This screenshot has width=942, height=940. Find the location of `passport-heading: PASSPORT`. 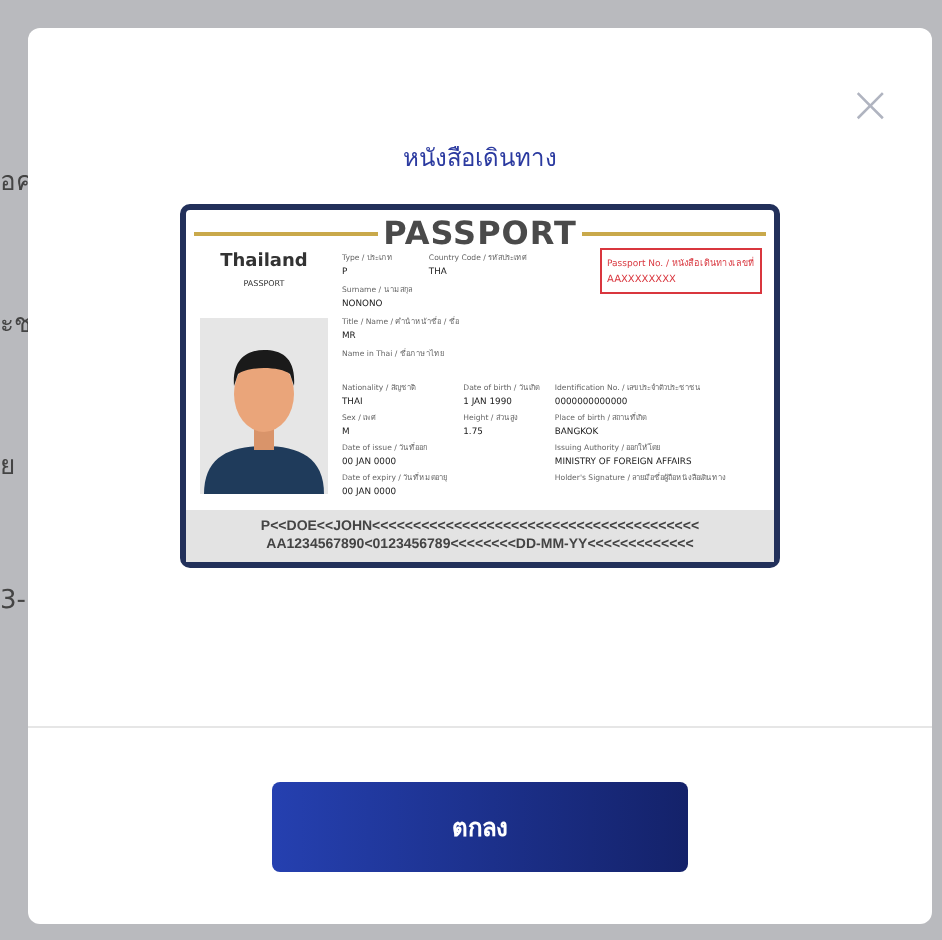

passport-heading: PASSPORT is located at coordinates (480, 233).